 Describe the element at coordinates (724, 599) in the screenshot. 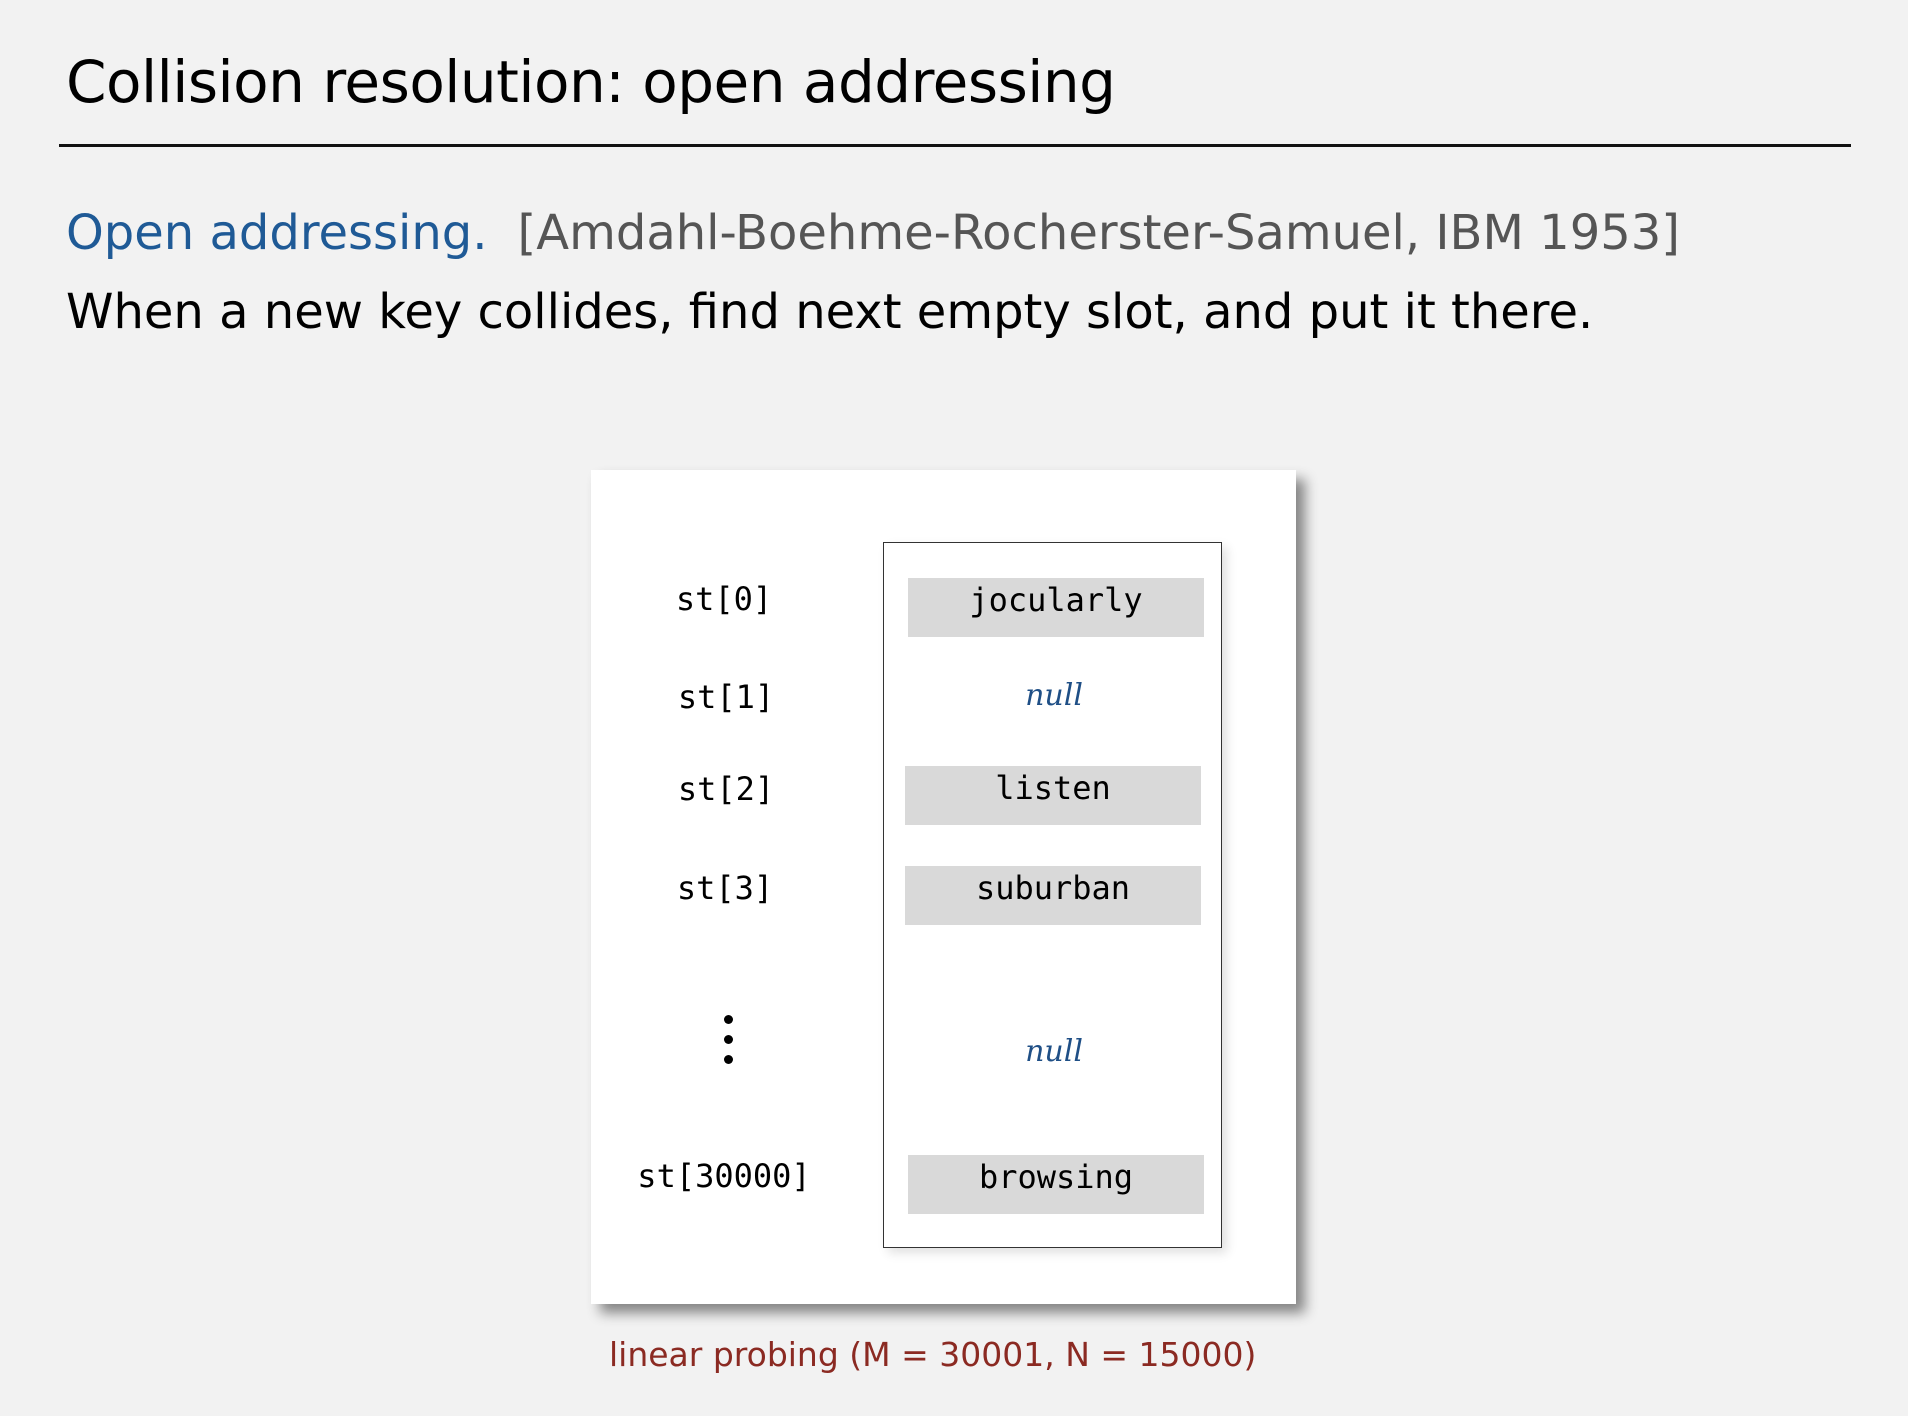

I see `row-label-st0: st[0]` at that location.